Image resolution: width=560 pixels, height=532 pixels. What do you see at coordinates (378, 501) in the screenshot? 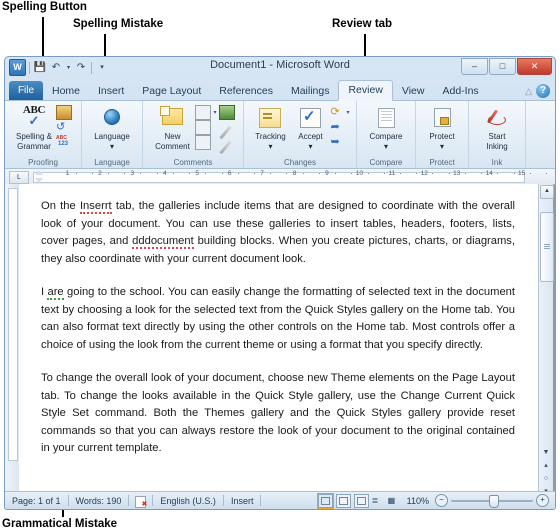
I see `outline-view-button: ≣` at bounding box center [378, 501].